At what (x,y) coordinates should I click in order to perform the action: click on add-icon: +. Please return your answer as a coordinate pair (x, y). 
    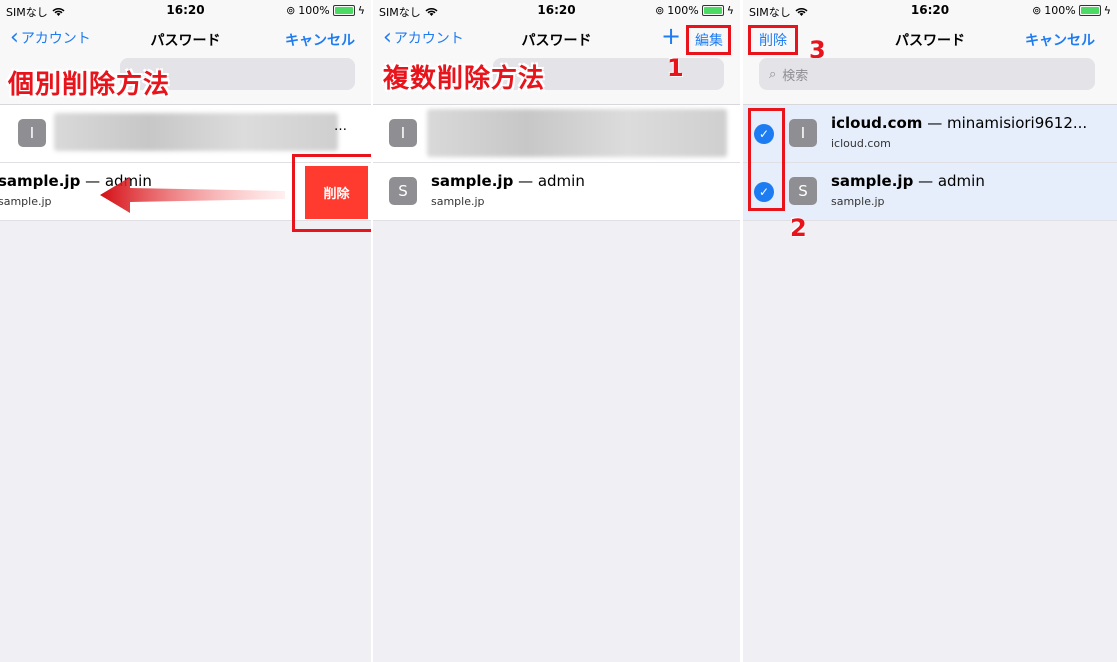
    Looking at the image, I should click on (671, 36).